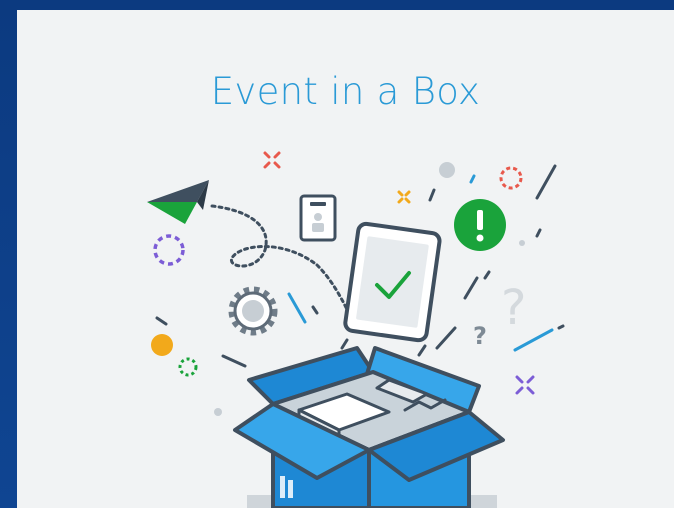  Describe the element at coordinates (499, 315) in the screenshot. I see `question-mark-icon: ? ?` at that location.